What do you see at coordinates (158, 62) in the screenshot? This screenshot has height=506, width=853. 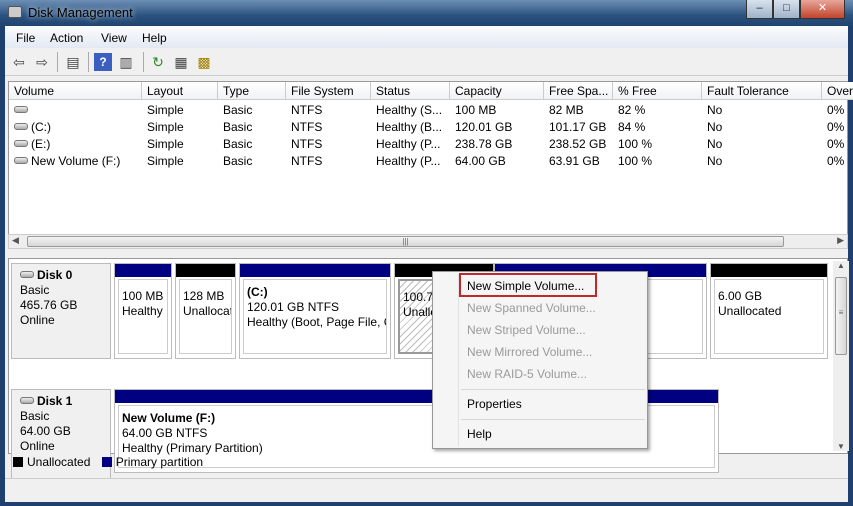 I see `refresh-icon: ↻` at bounding box center [158, 62].